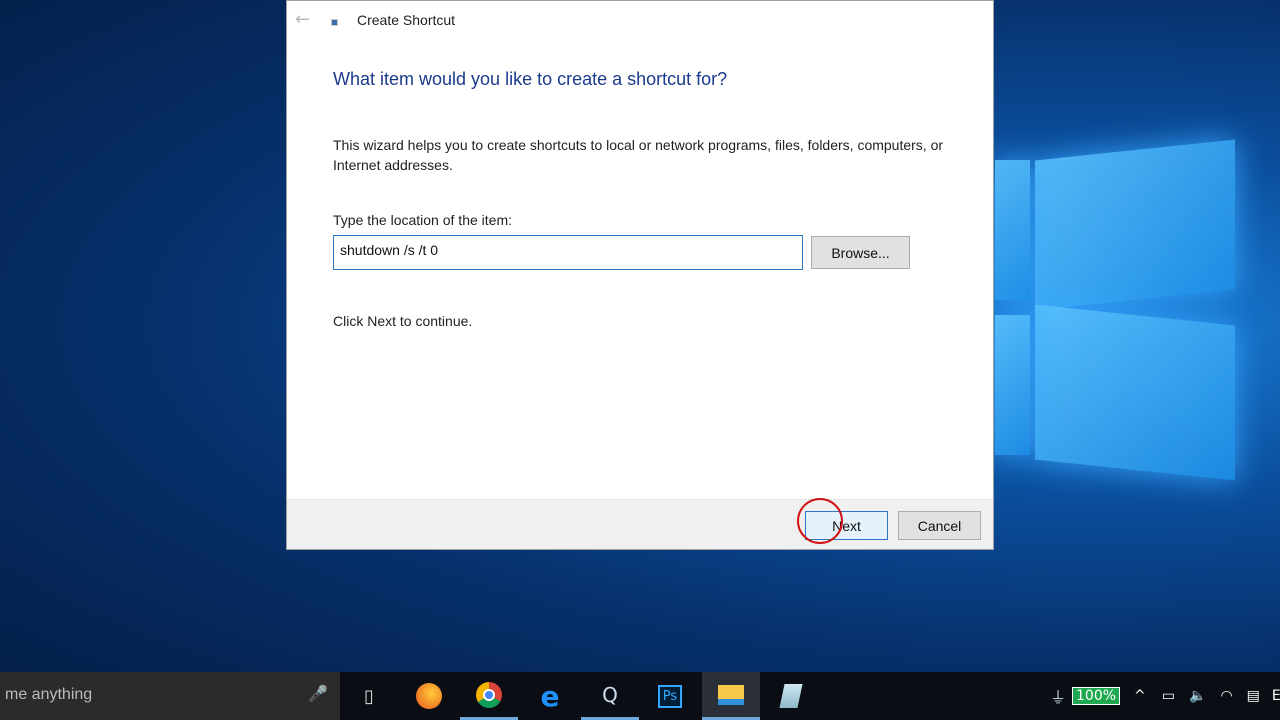 The image size is (1280, 720). What do you see at coordinates (1058, 697) in the screenshot?
I see `power-plug-icon: ⏚` at bounding box center [1058, 697].